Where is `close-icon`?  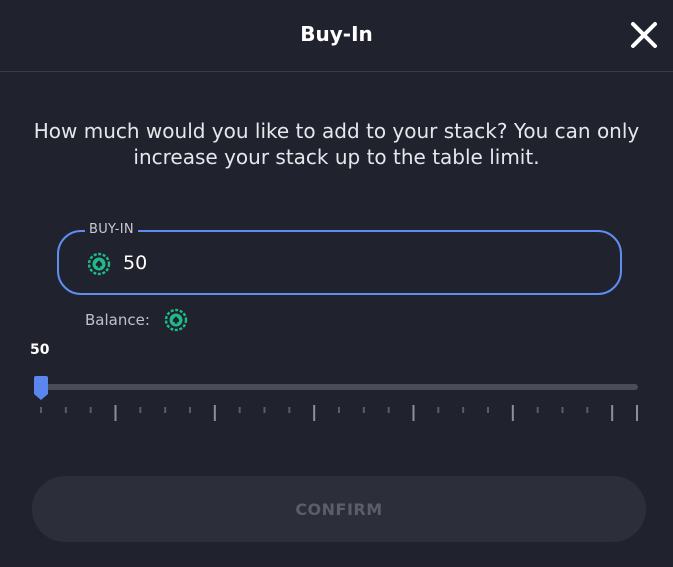
close-icon is located at coordinates (644, 35).